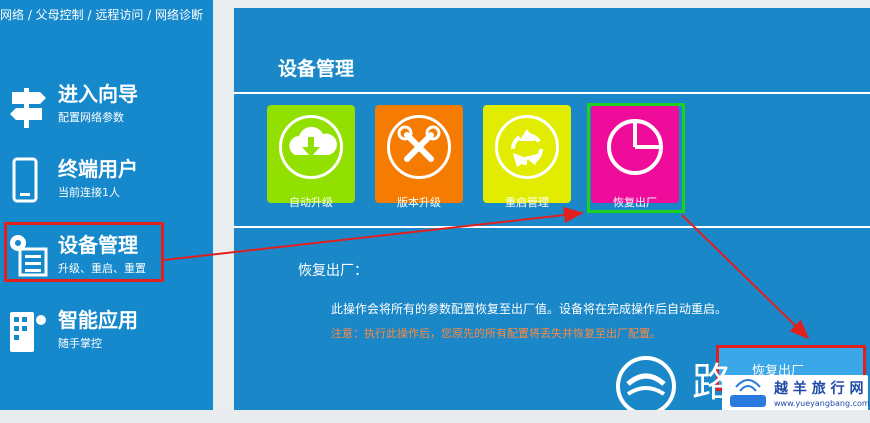  I want to click on tile-label: 重启管理, so click(527, 202).